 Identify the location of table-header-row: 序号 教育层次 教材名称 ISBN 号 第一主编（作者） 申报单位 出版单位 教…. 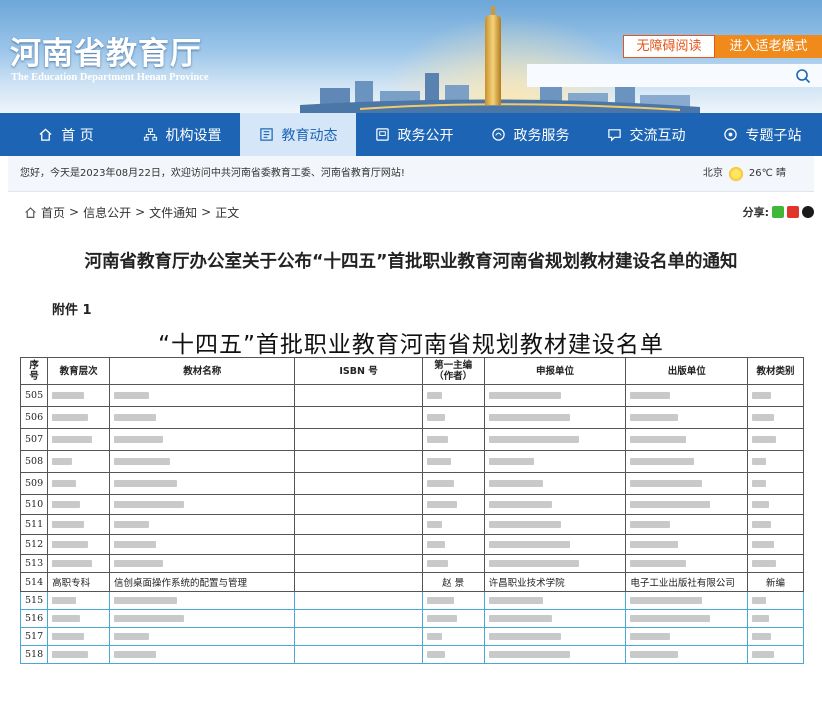
(411, 371).